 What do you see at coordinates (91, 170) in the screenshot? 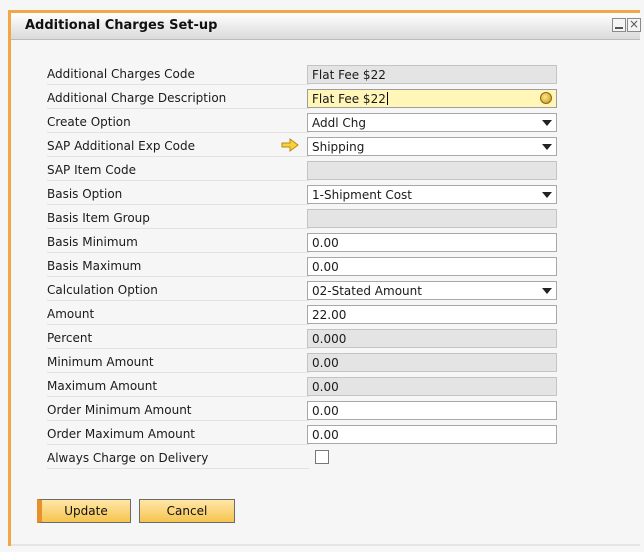
I see `field-label: SAP Item Code` at bounding box center [91, 170].